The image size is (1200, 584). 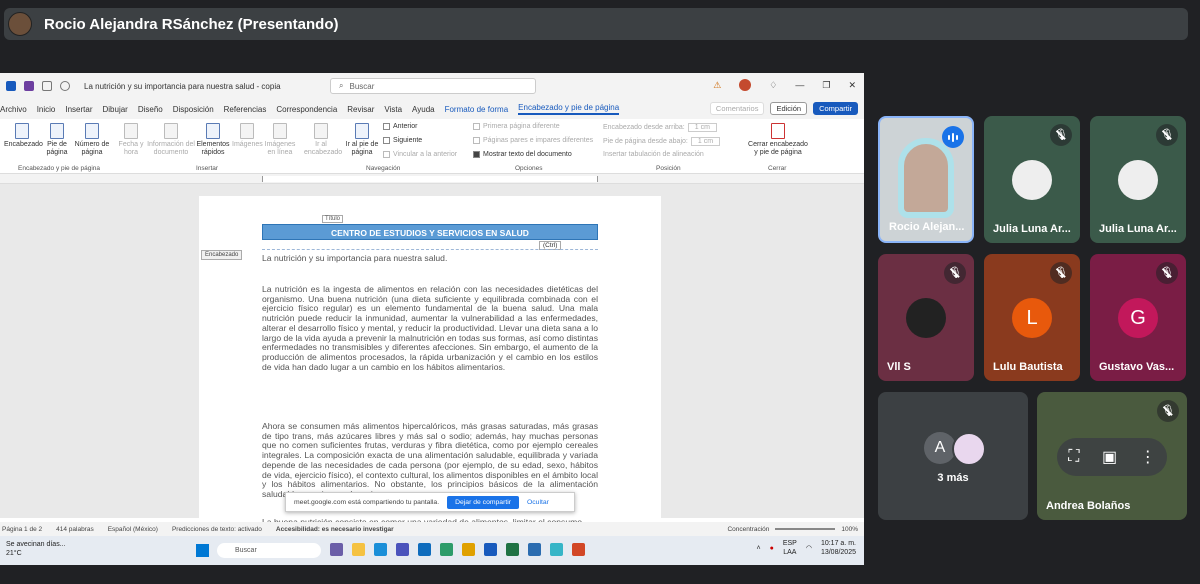 I want to click on status-page: Página 1 de 2, so click(x=22, y=529).